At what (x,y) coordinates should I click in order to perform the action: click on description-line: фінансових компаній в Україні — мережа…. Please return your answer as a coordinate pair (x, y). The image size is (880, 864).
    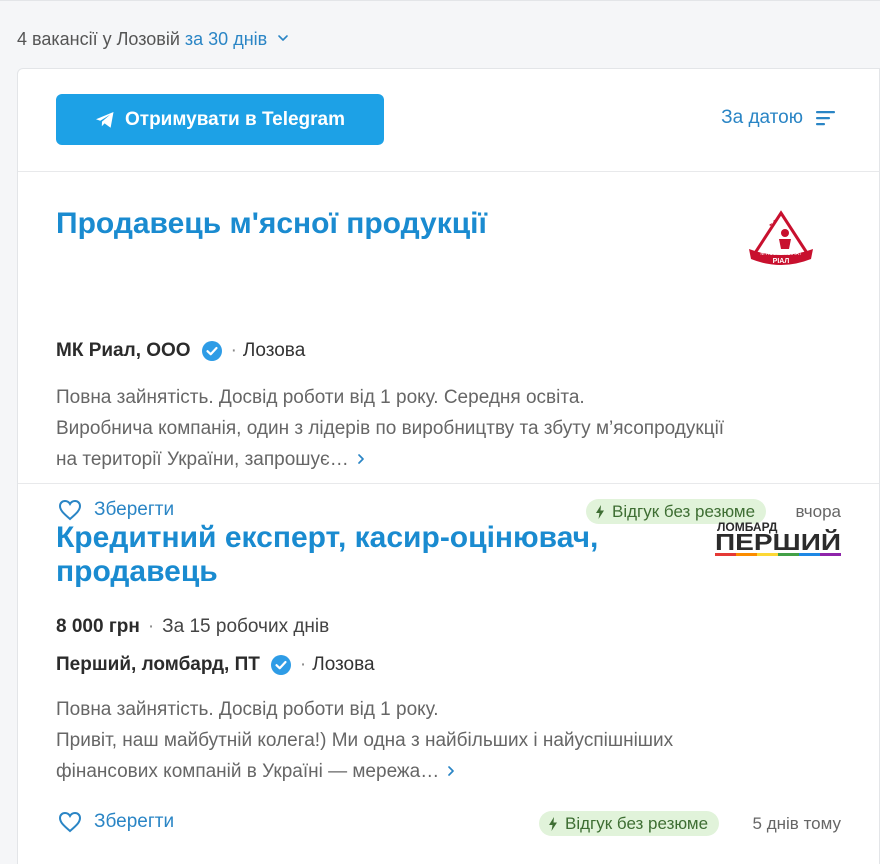
    Looking at the image, I should click on (248, 771).